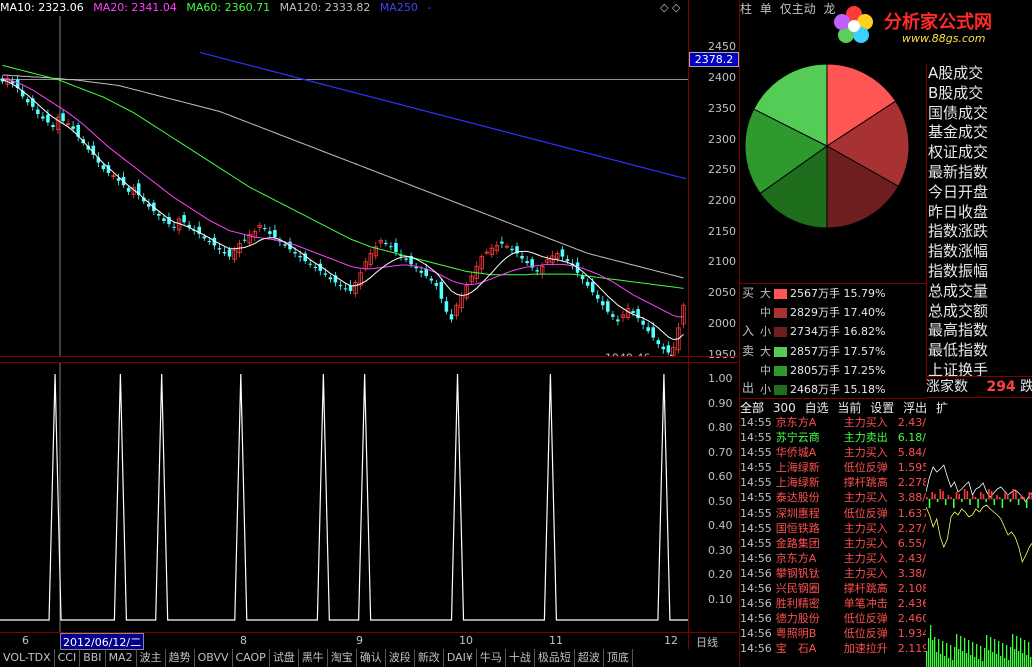  I want to click on alert-stock: 兴民钢圈, so click(797, 589).